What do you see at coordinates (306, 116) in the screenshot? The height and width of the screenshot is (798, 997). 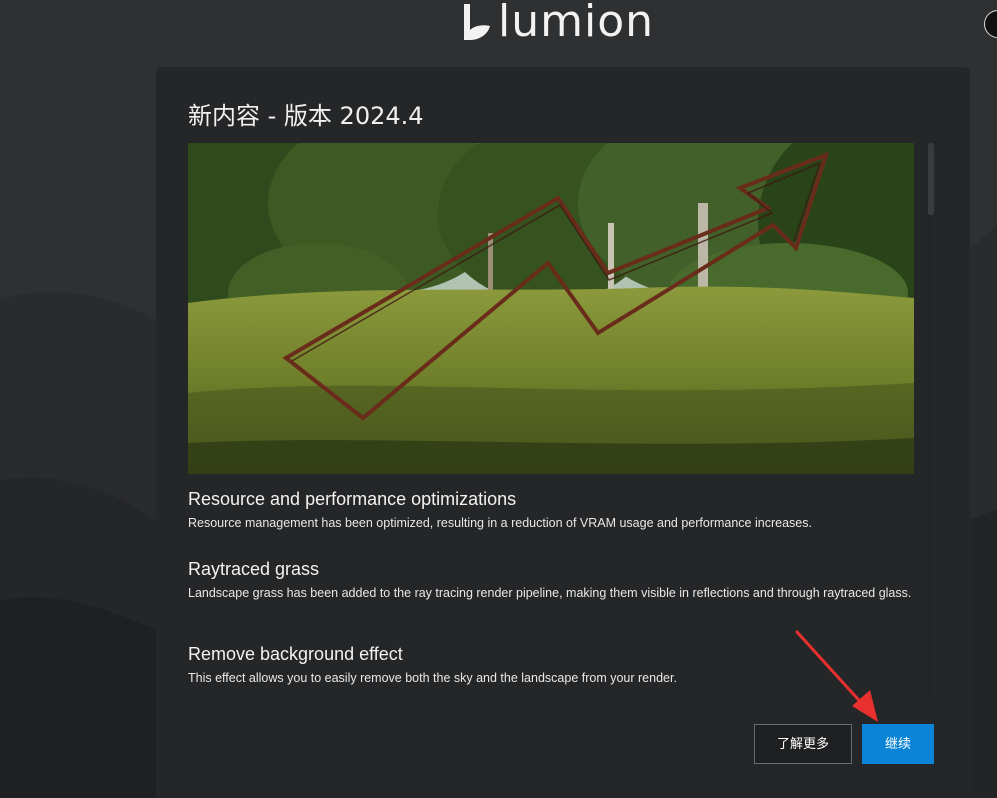 I see `dialog-title: 新内容 - 版本 2024.4` at bounding box center [306, 116].